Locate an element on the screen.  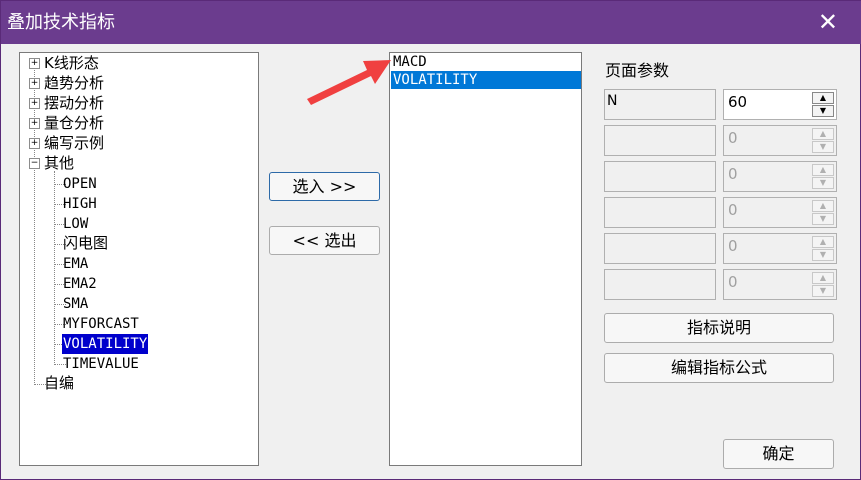
minus-box-icon: − is located at coordinates (34, 163).